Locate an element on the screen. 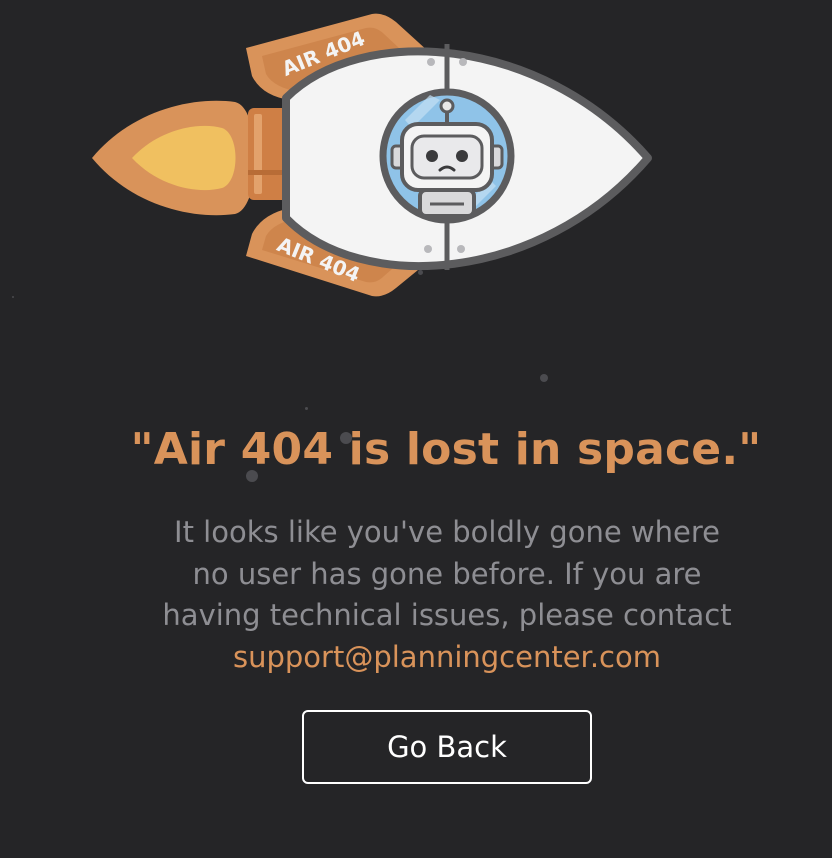 The width and height of the screenshot is (832, 858). support-email-link: support@planningcenter.com is located at coordinates (447, 657).